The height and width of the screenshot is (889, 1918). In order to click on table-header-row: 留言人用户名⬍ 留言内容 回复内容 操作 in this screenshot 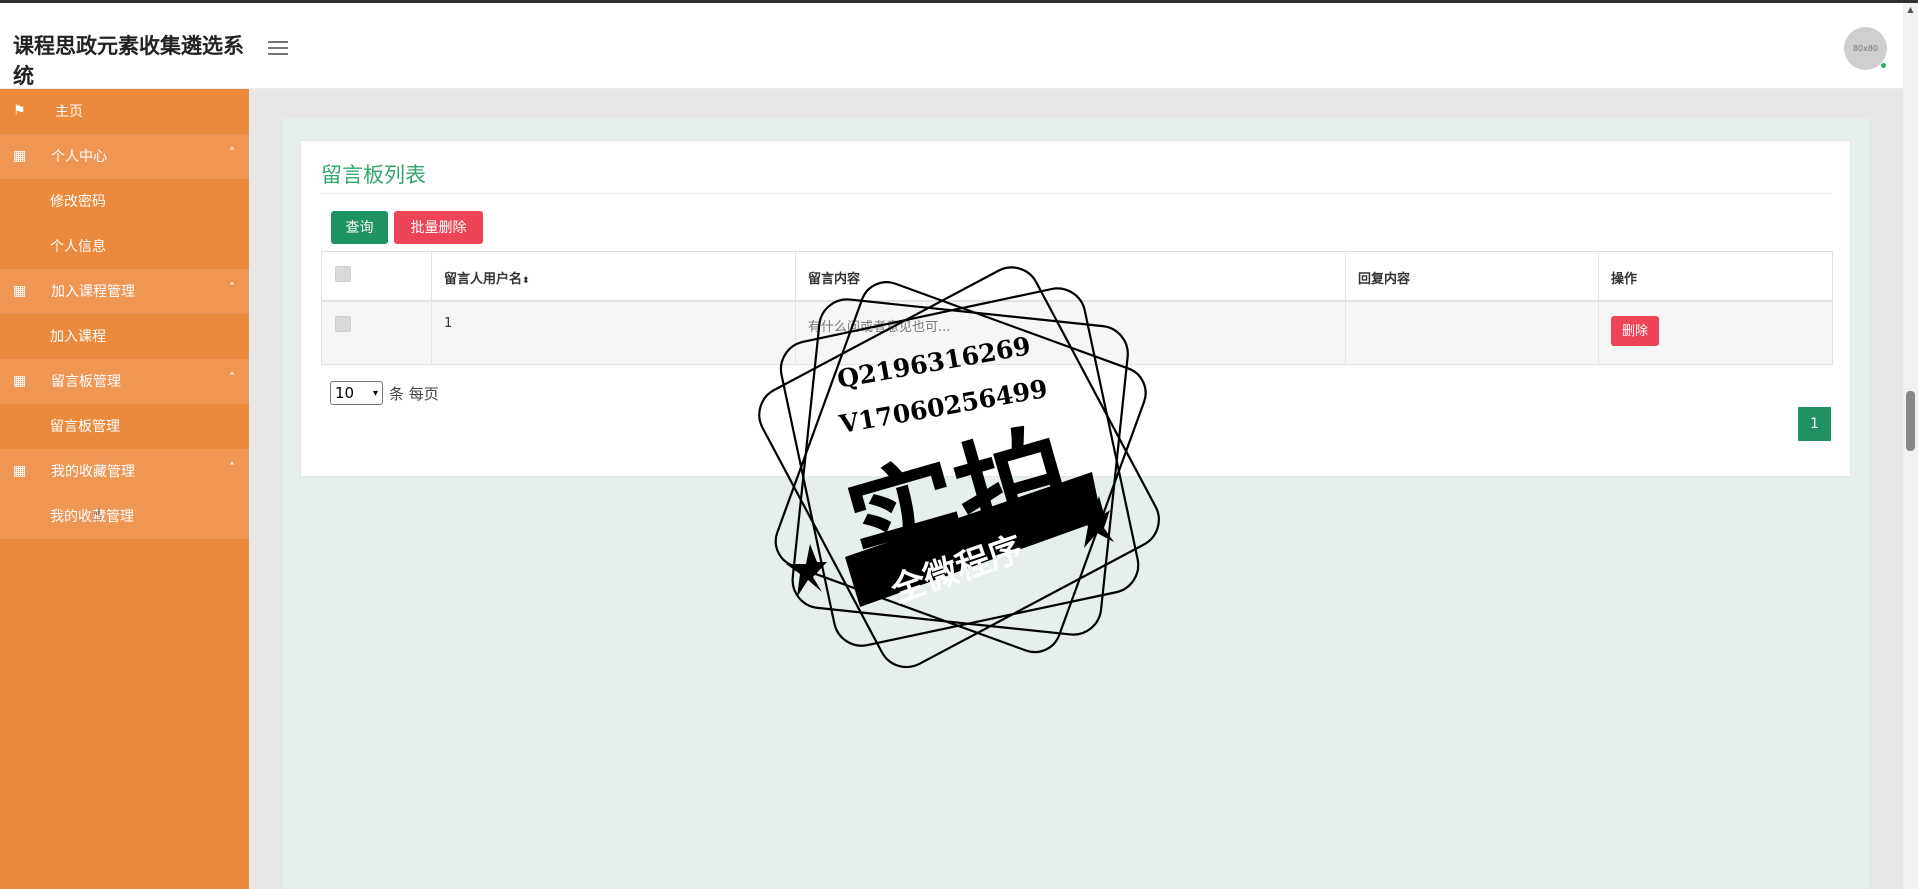, I will do `click(1077, 277)`.